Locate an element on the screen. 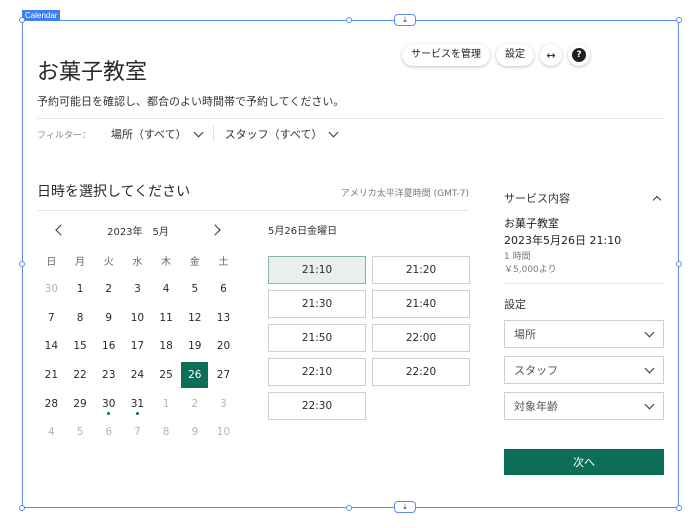 The image size is (700, 528). calendar-day-number: 4 is located at coordinates (166, 289).